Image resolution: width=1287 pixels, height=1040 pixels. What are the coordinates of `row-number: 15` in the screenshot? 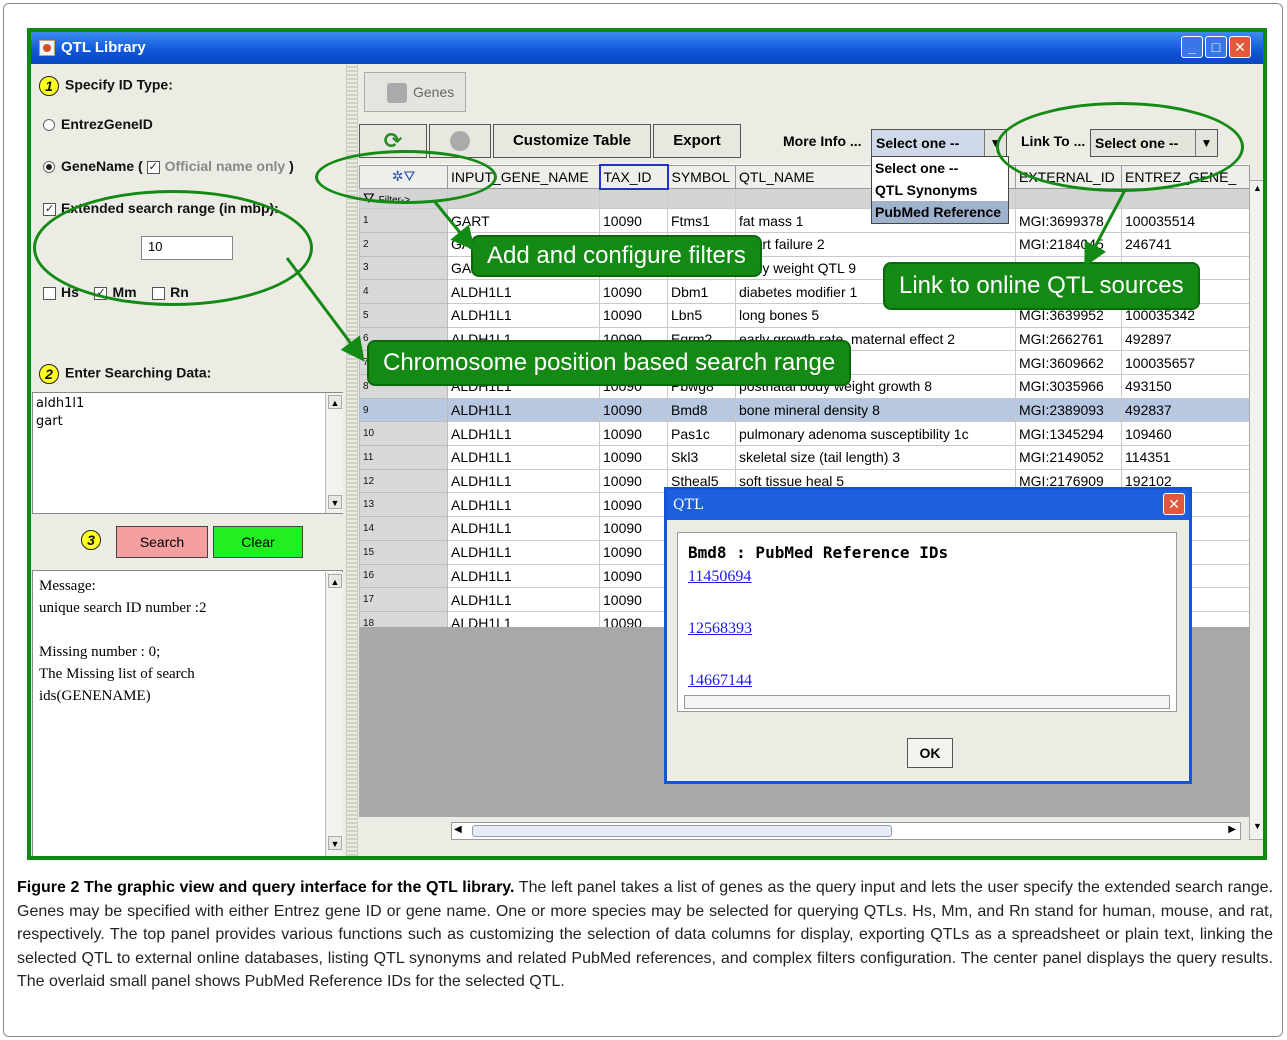 It's located at (403, 552).